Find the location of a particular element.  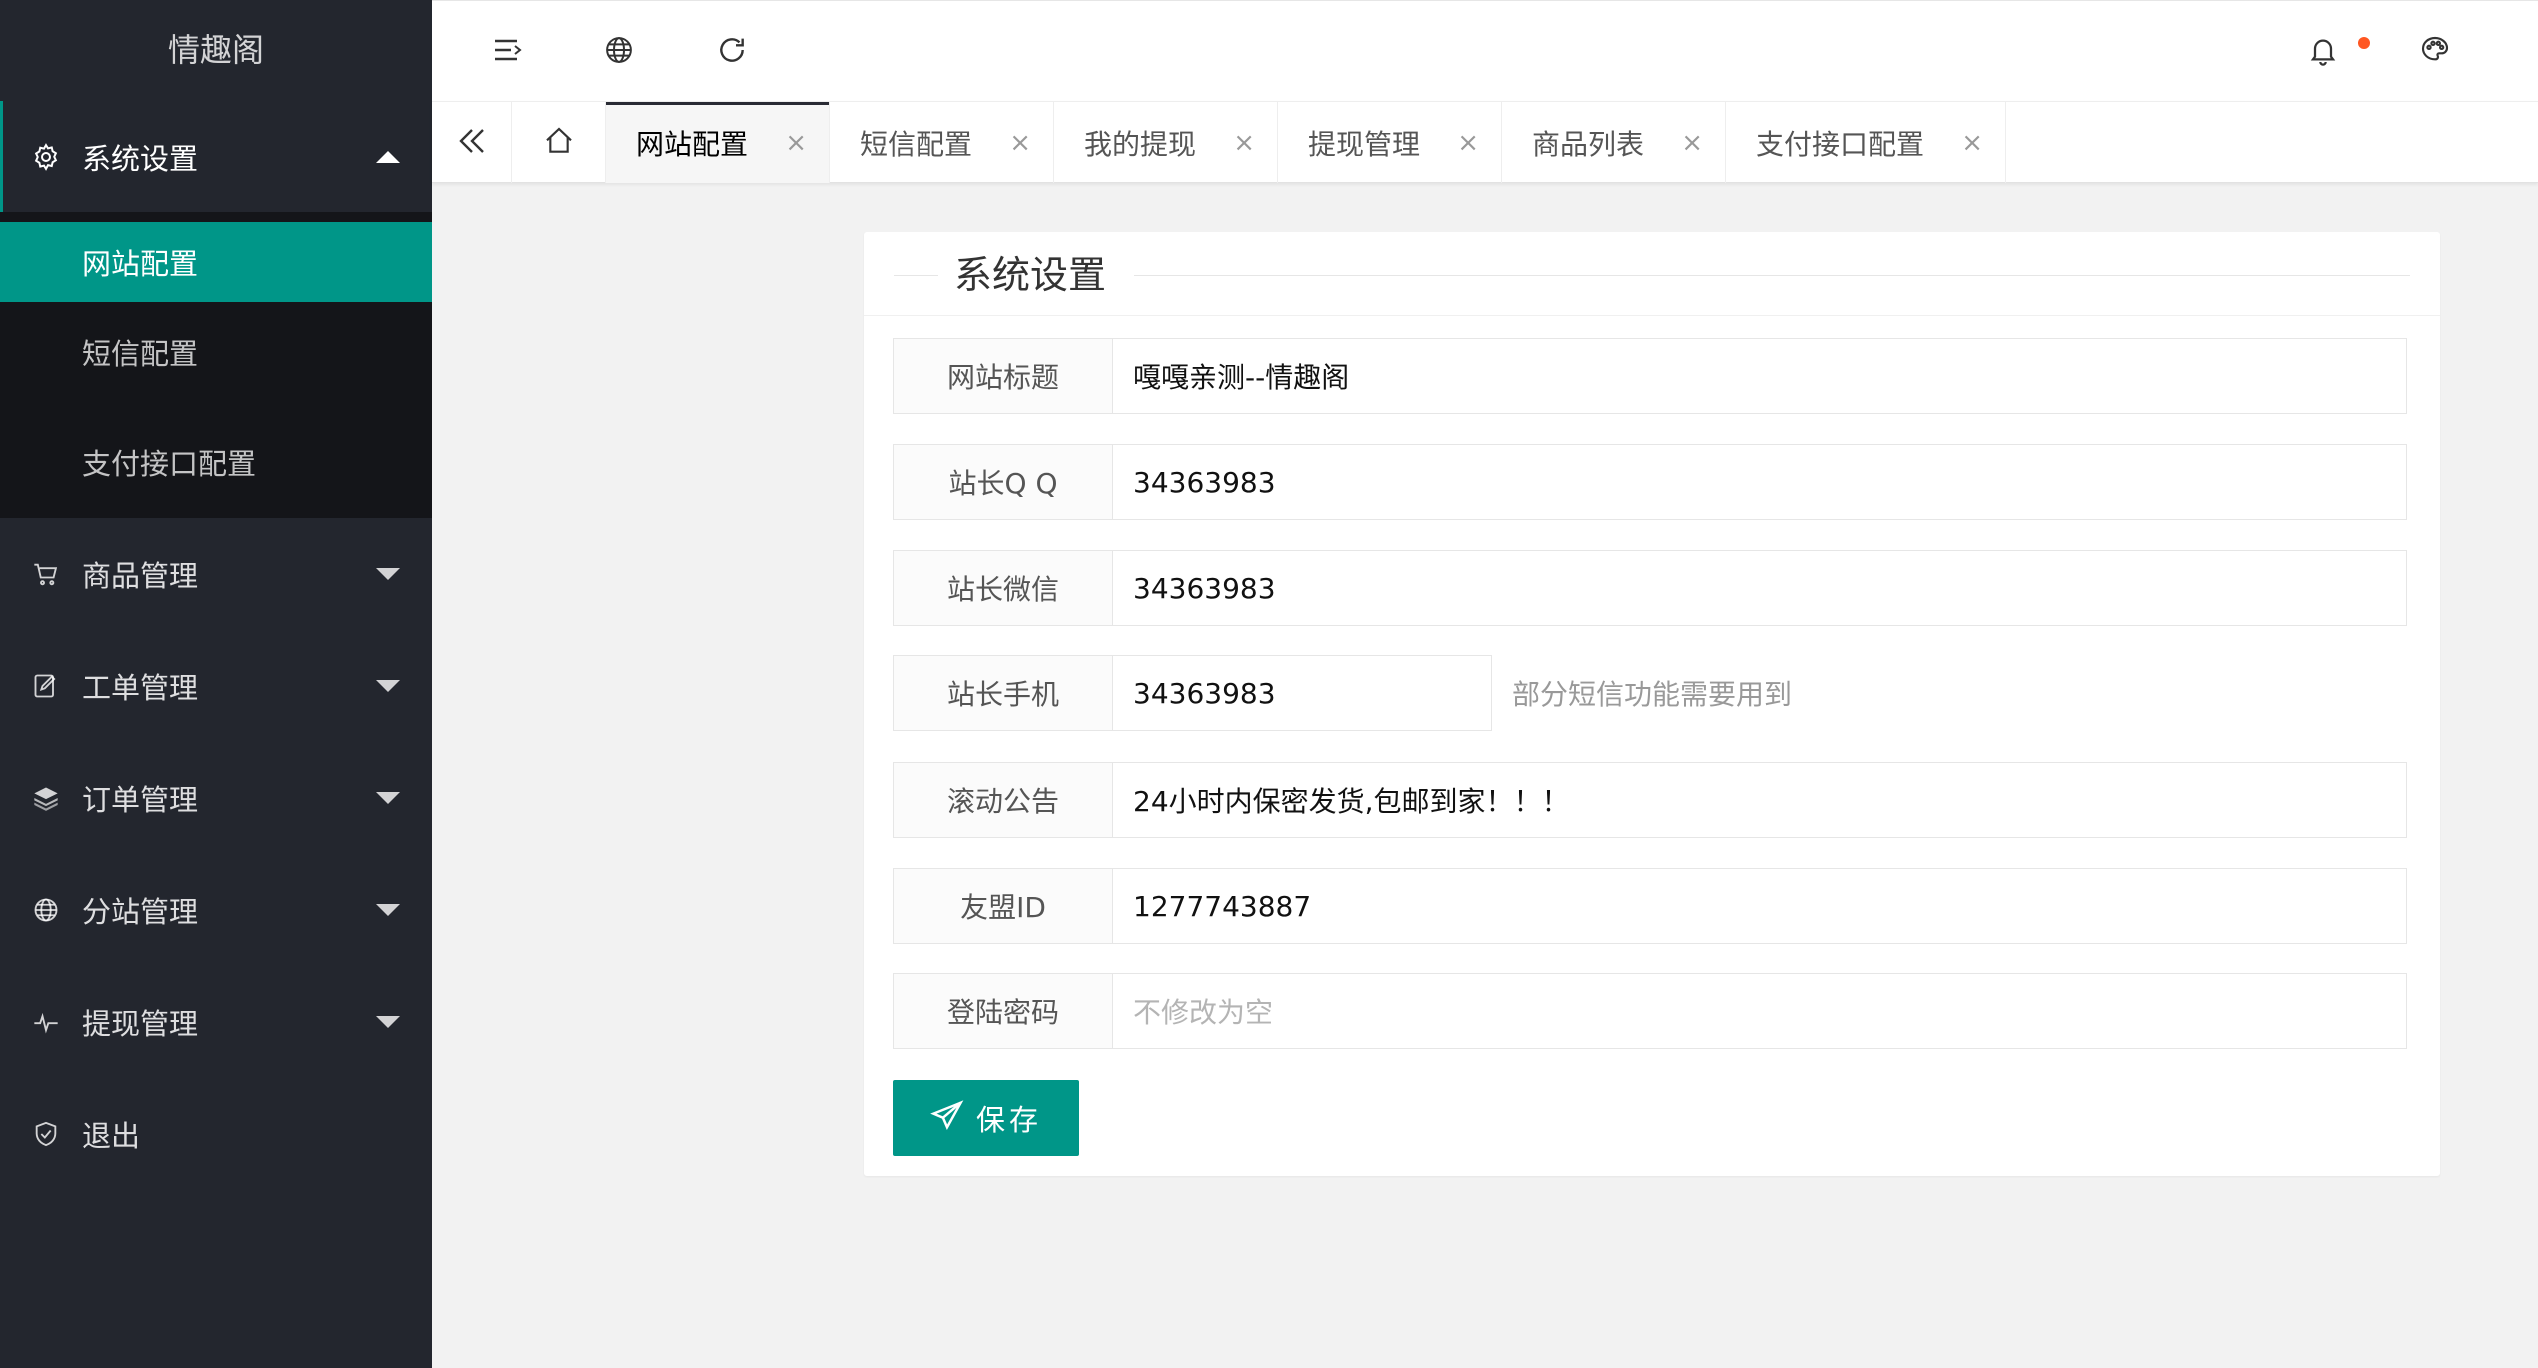

form-row-umeng-id: 友盟ID 1277743887 is located at coordinates (1650, 906).